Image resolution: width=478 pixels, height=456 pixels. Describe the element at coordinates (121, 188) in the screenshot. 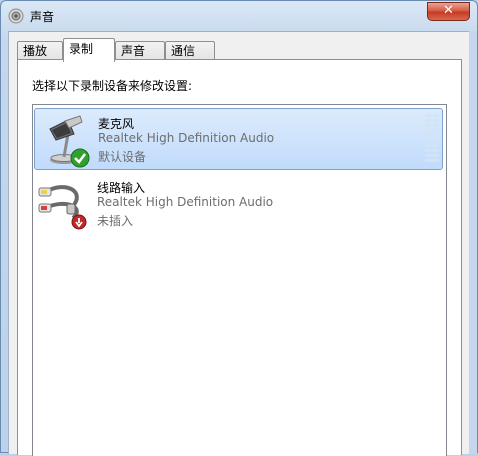

I see `device-name: 线路输入` at that location.